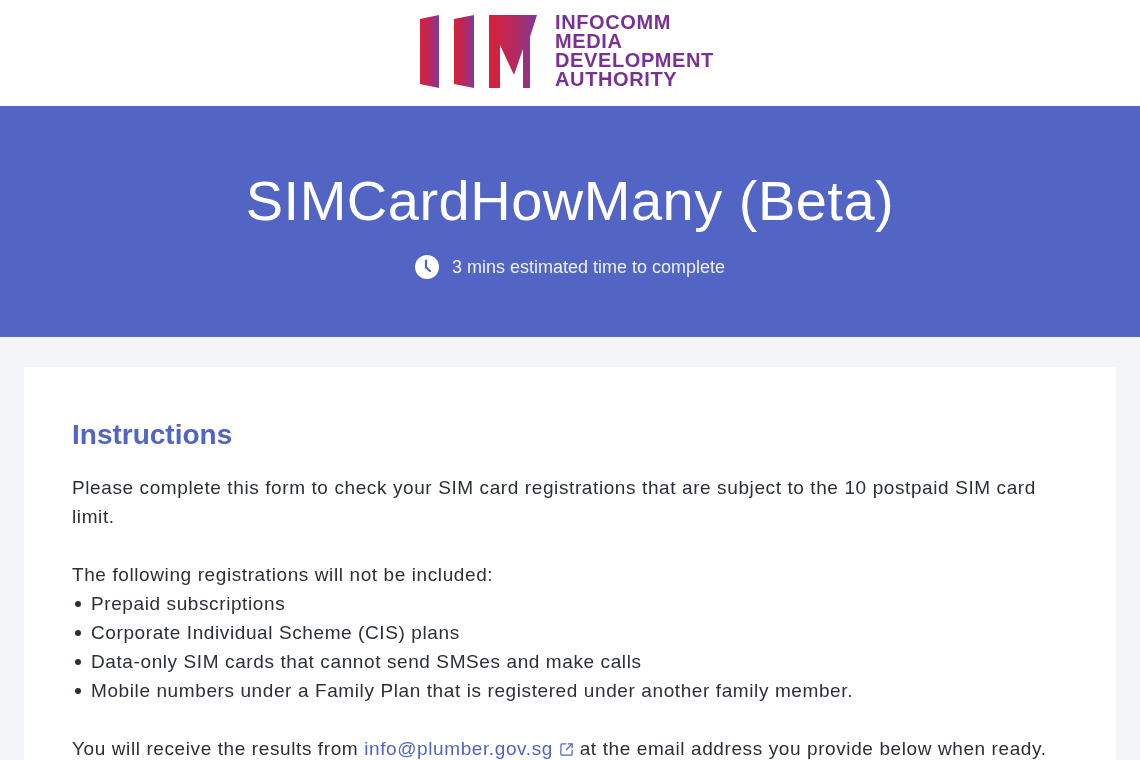  What do you see at coordinates (566, 749) in the screenshot?
I see `external-link-icon` at bounding box center [566, 749].